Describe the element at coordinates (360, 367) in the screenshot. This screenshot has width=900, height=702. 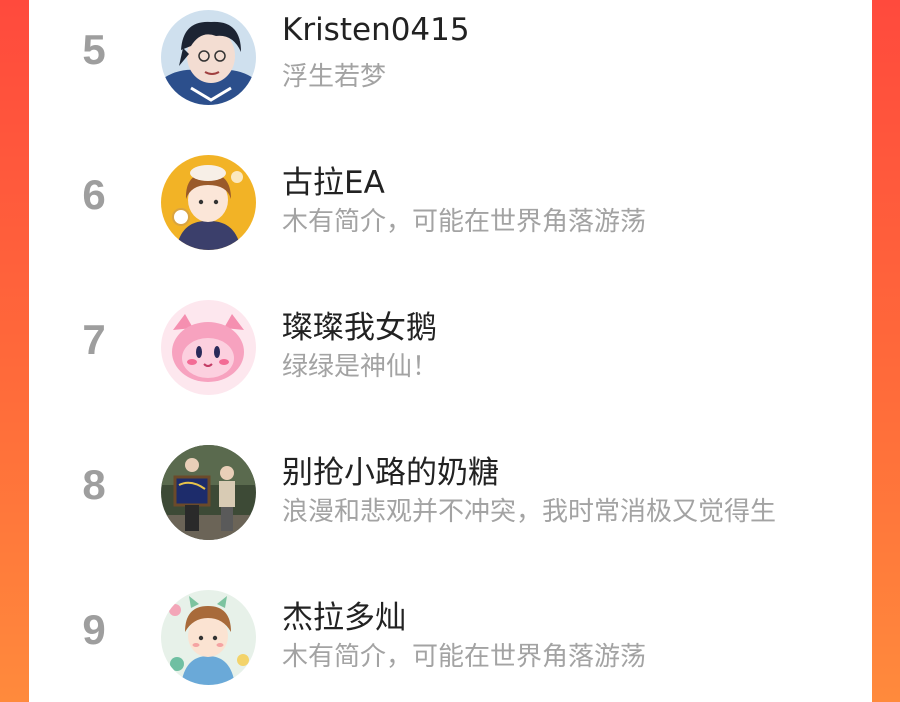
I see `user-bio: 绿绿是神仙！` at that location.